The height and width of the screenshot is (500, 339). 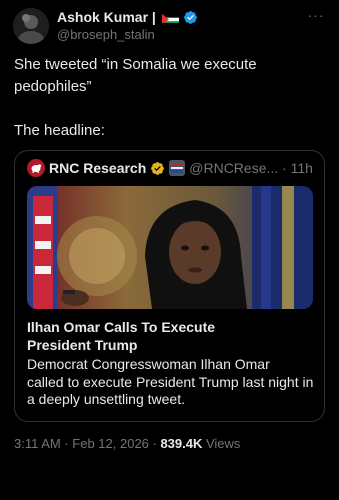 What do you see at coordinates (87, 443) in the screenshot?
I see `tweet-timestamp: 3:11 AM · Feb 12, 2026 ·` at bounding box center [87, 443].